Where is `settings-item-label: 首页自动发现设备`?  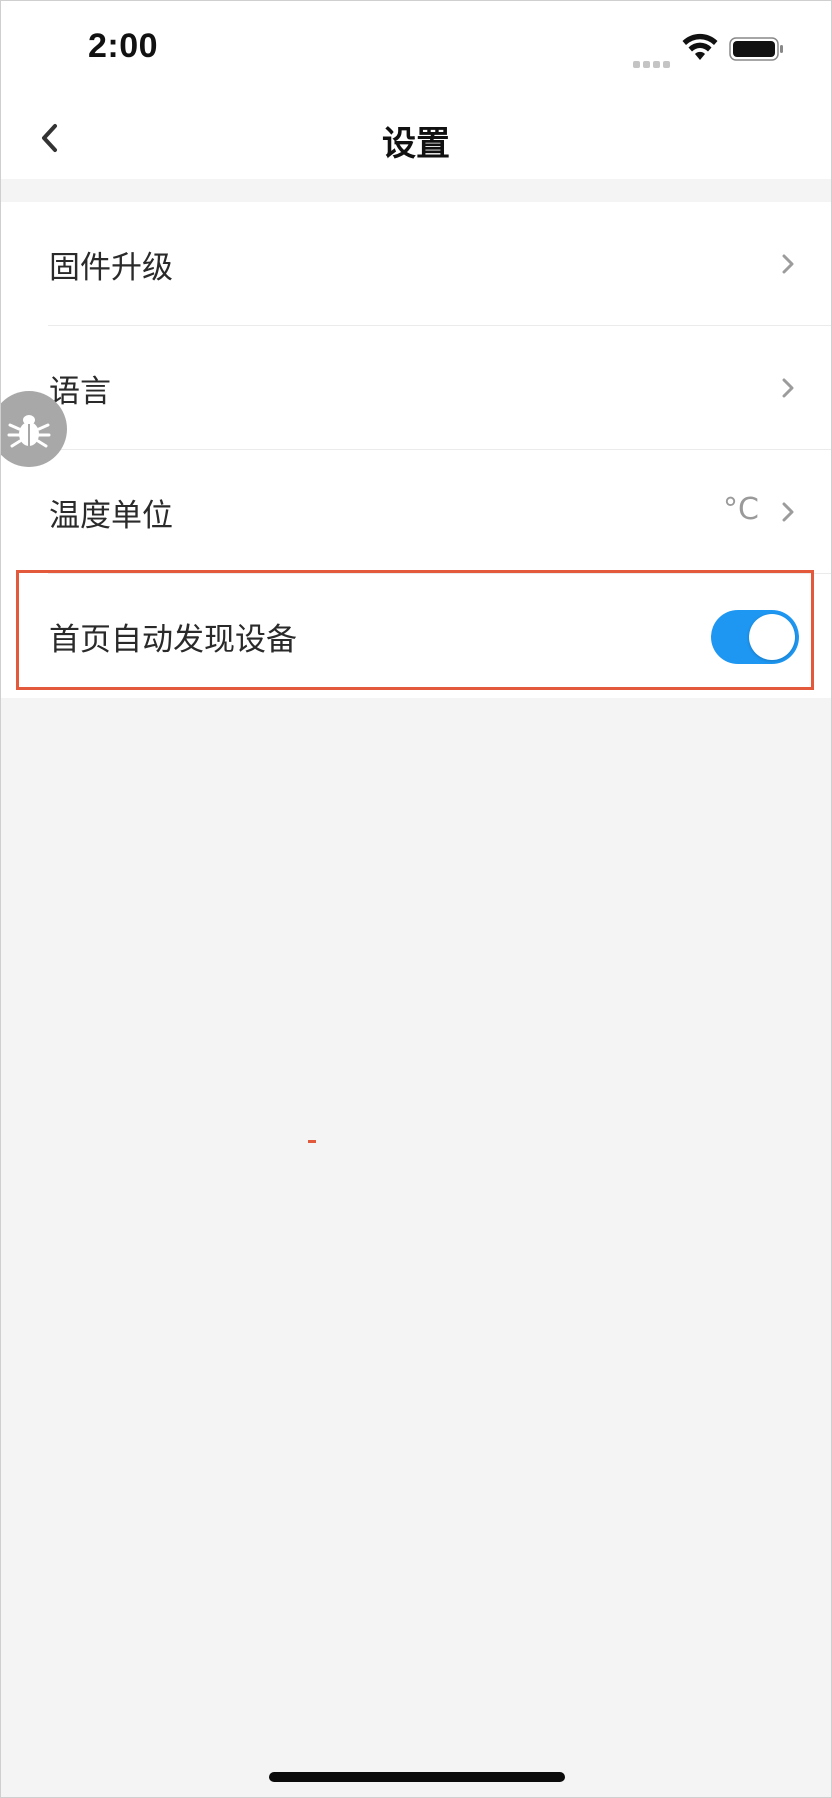 settings-item-label: 首页自动发现设备 is located at coordinates (173, 640).